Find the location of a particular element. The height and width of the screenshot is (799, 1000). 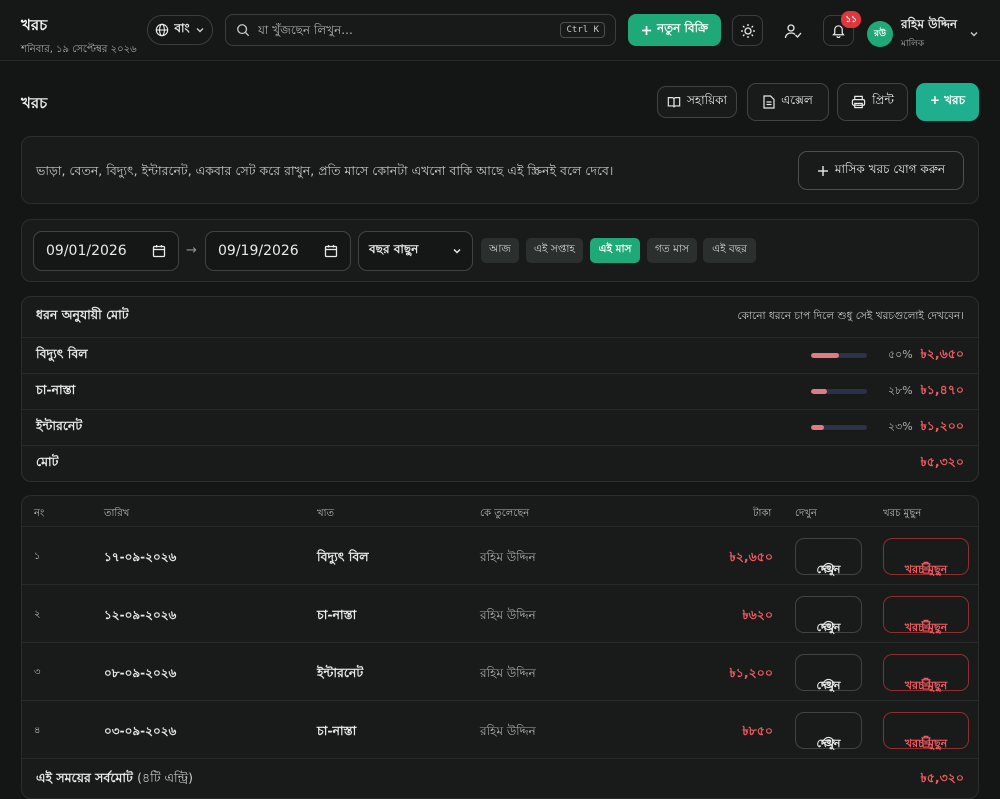

help-button: সহায়িকা is located at coordinates (697, 102).